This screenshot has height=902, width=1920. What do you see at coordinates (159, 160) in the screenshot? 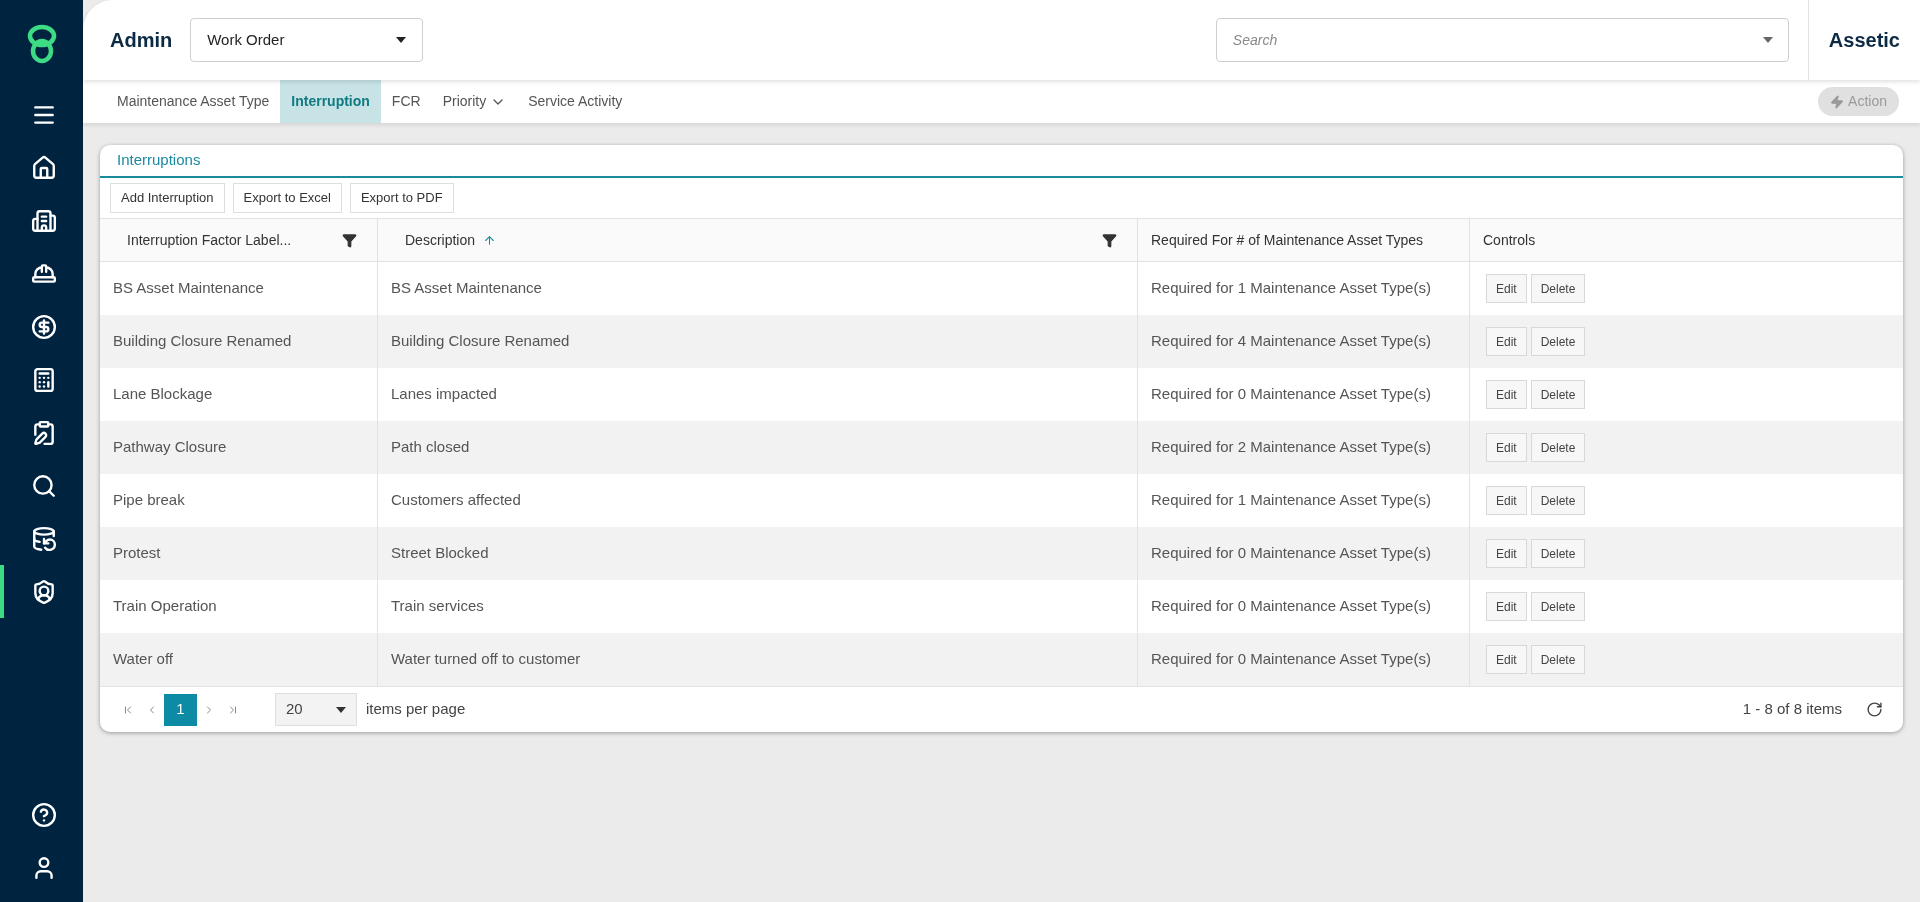
I see `panel-title: Interruptions` at bounding box center [159, 160].